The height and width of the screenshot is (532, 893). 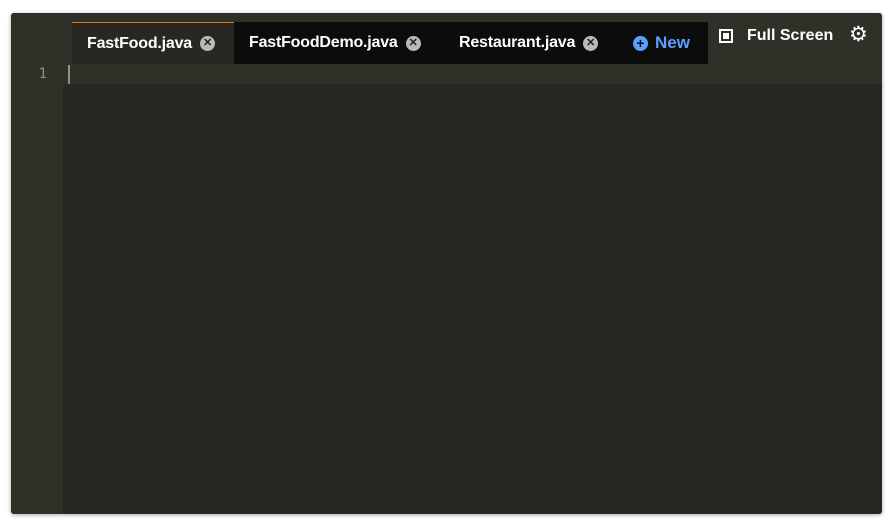 I want to click on fullscreen-button: Full Screen, so click(x=776, y=36).